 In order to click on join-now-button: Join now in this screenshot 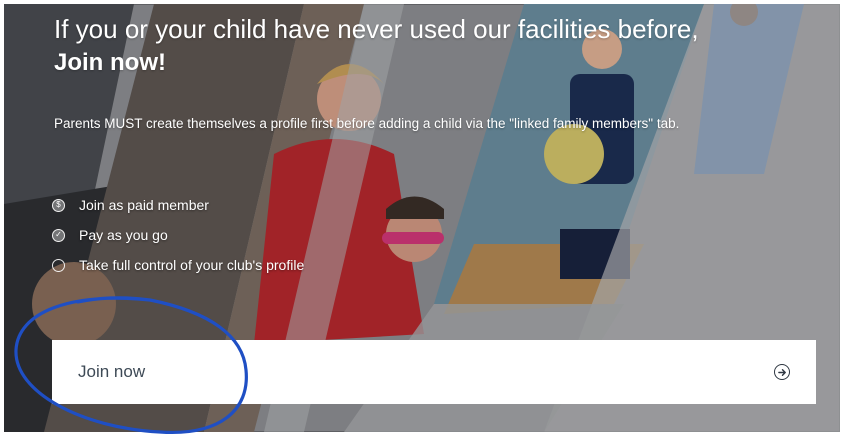, I will do `click(434, 372)`.